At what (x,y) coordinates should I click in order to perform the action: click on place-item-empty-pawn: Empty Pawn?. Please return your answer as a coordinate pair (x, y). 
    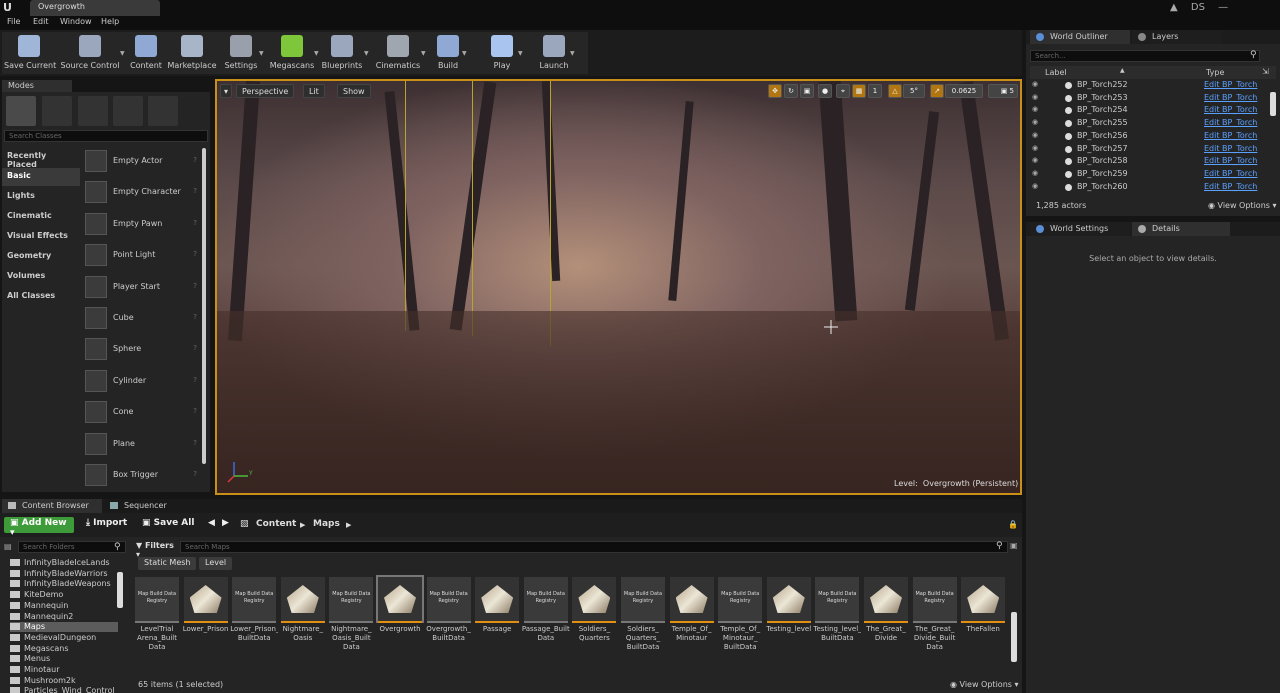
    Looking at the image, I should click on (142, 225).